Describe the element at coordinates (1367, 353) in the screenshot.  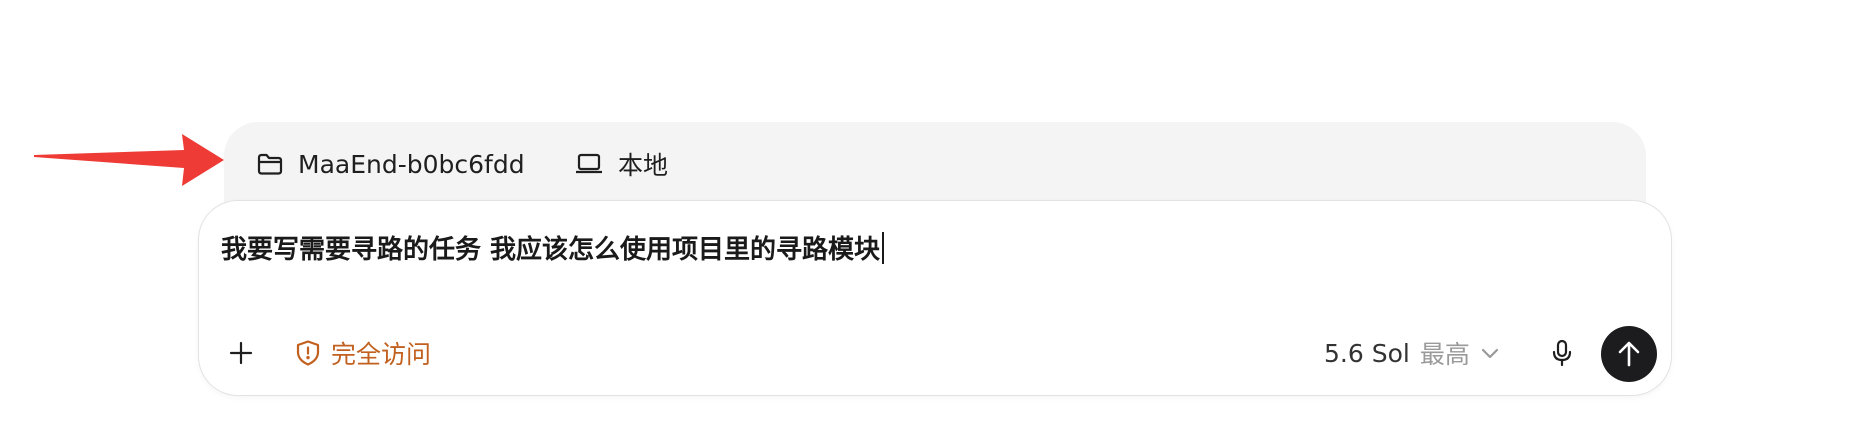
I see `model-name: 5.6 Sol` at that location.